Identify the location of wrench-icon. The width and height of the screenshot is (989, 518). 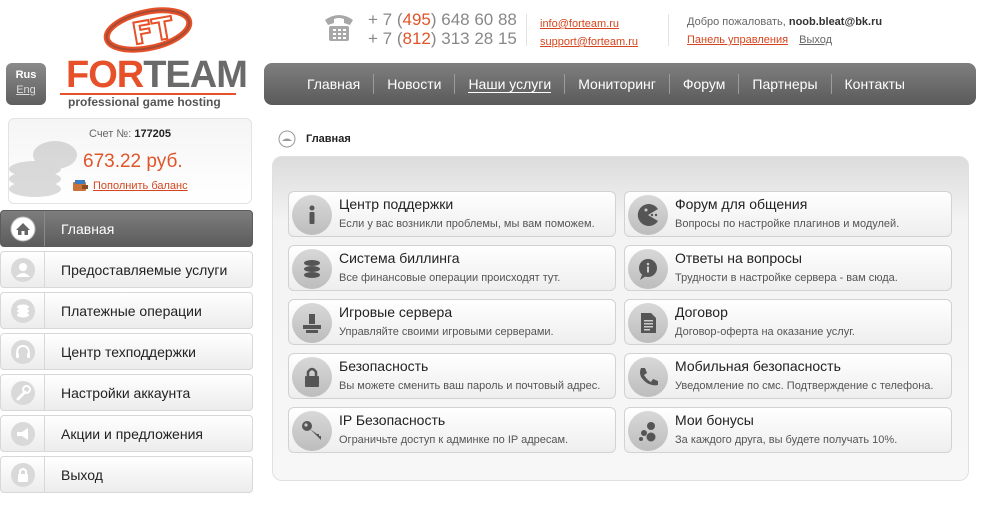
(23, 392).